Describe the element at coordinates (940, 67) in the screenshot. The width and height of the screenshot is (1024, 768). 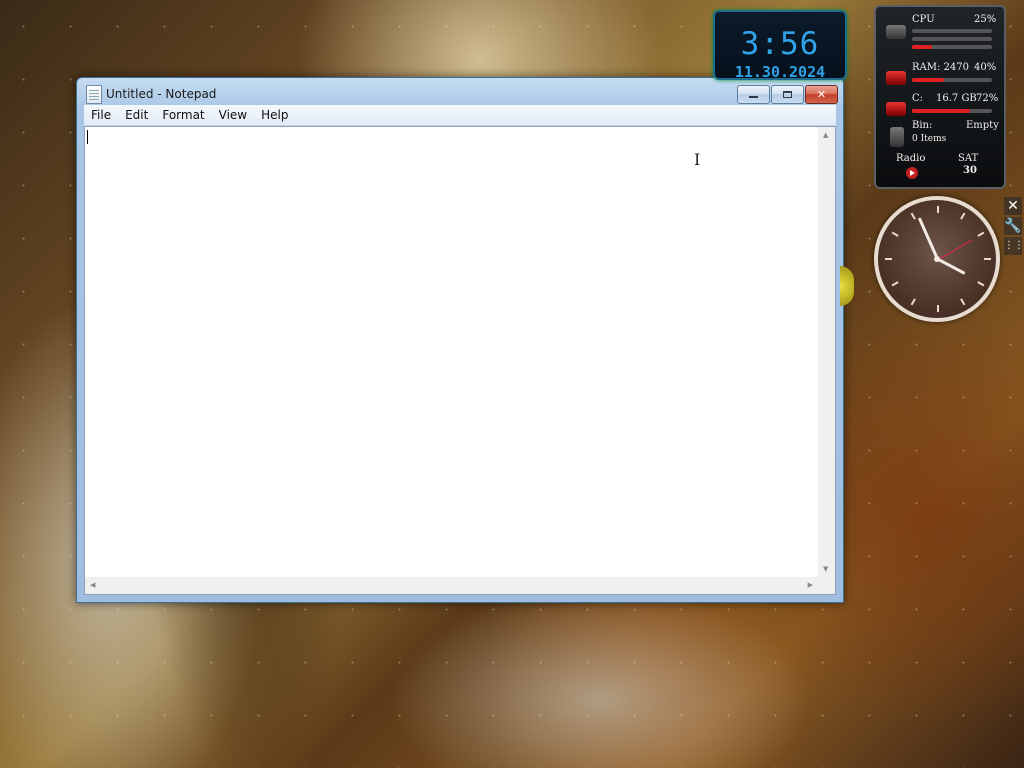
I see `ram-label: RAM: 2470` at that location.